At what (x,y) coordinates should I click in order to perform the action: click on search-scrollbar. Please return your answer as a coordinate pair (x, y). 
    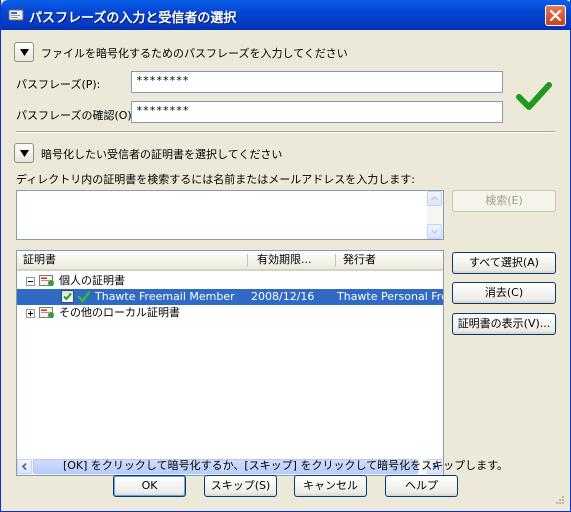
    Looking at the image, I should click on (435, 215).